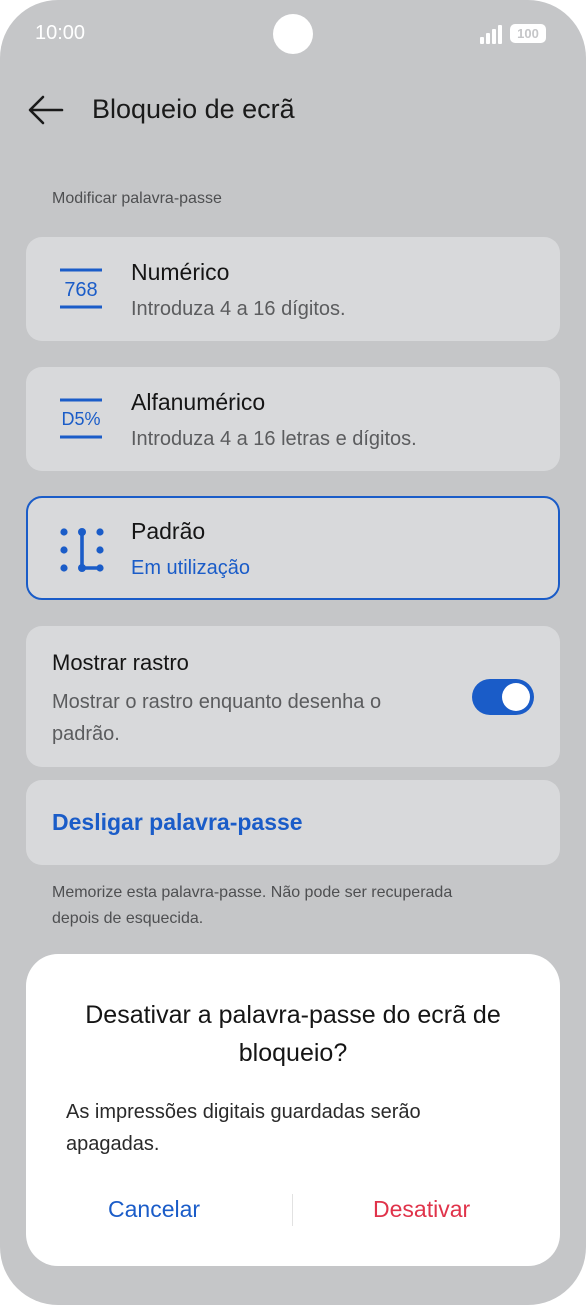 The height and width of the screenshot is (1305, 586). I want to click on numeric-icon-text: 768, so click(80, 290).